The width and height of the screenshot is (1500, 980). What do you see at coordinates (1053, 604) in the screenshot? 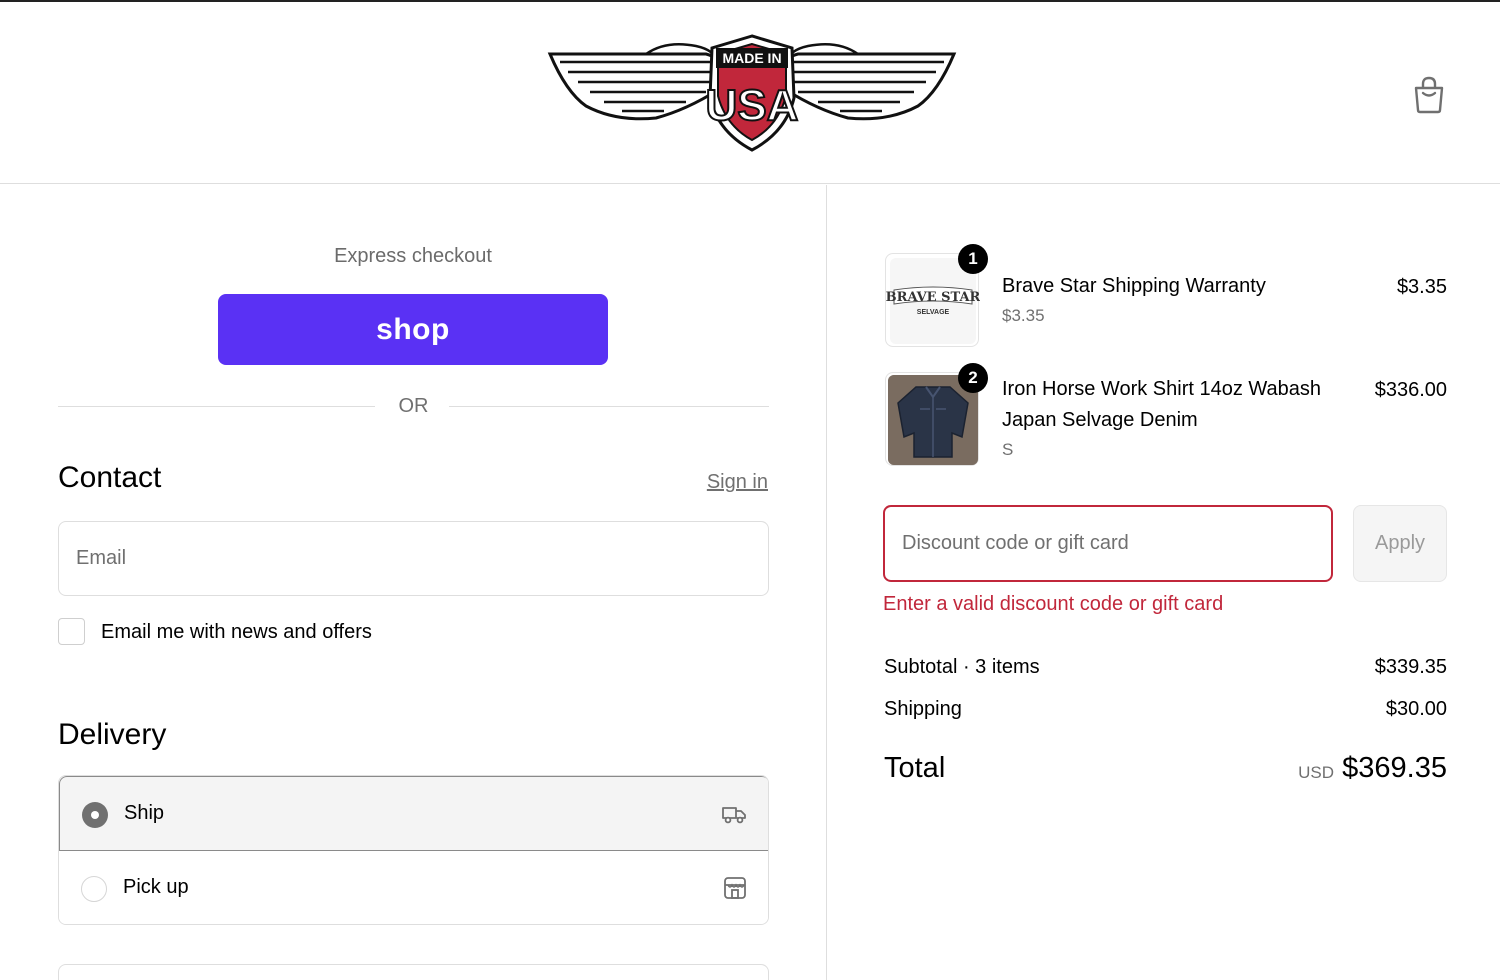
I see `discount-error-message: Enter a valid discount code or gift card` at bounding box center [1053, 604].